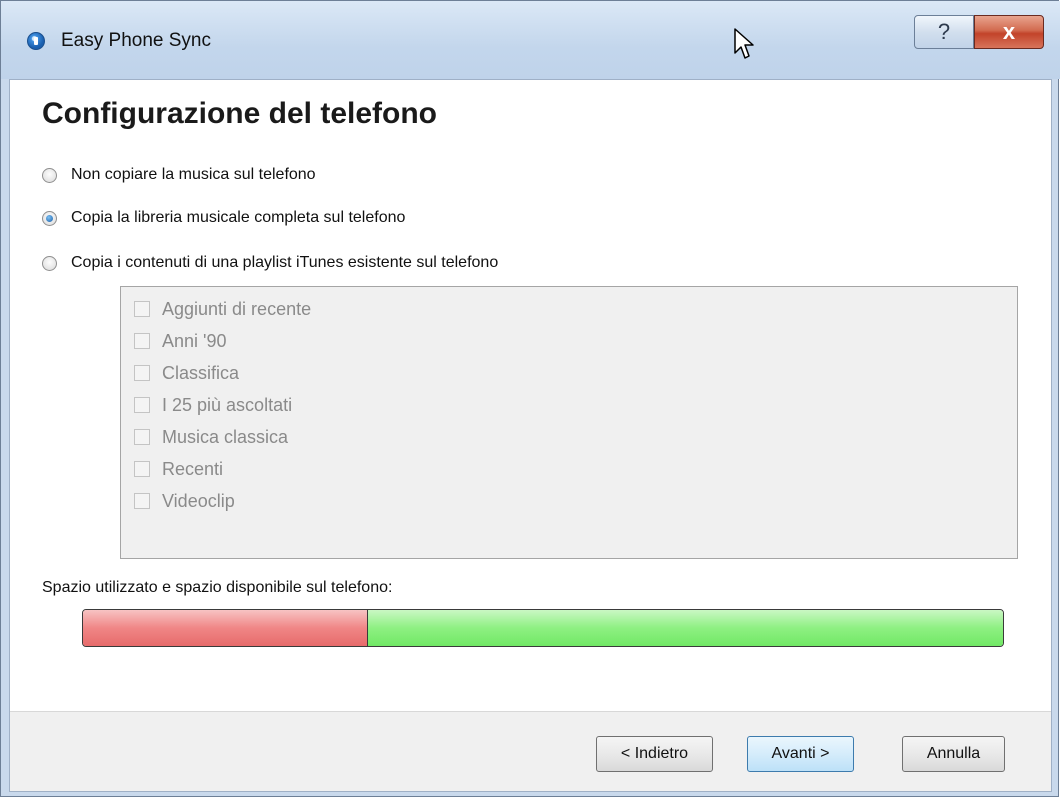 This screenshot has width=1061, height=799. What do you see at coordinates (49, 218) in the screenshot?
I see `radio-button-selected` at bounding box center [49, 218].